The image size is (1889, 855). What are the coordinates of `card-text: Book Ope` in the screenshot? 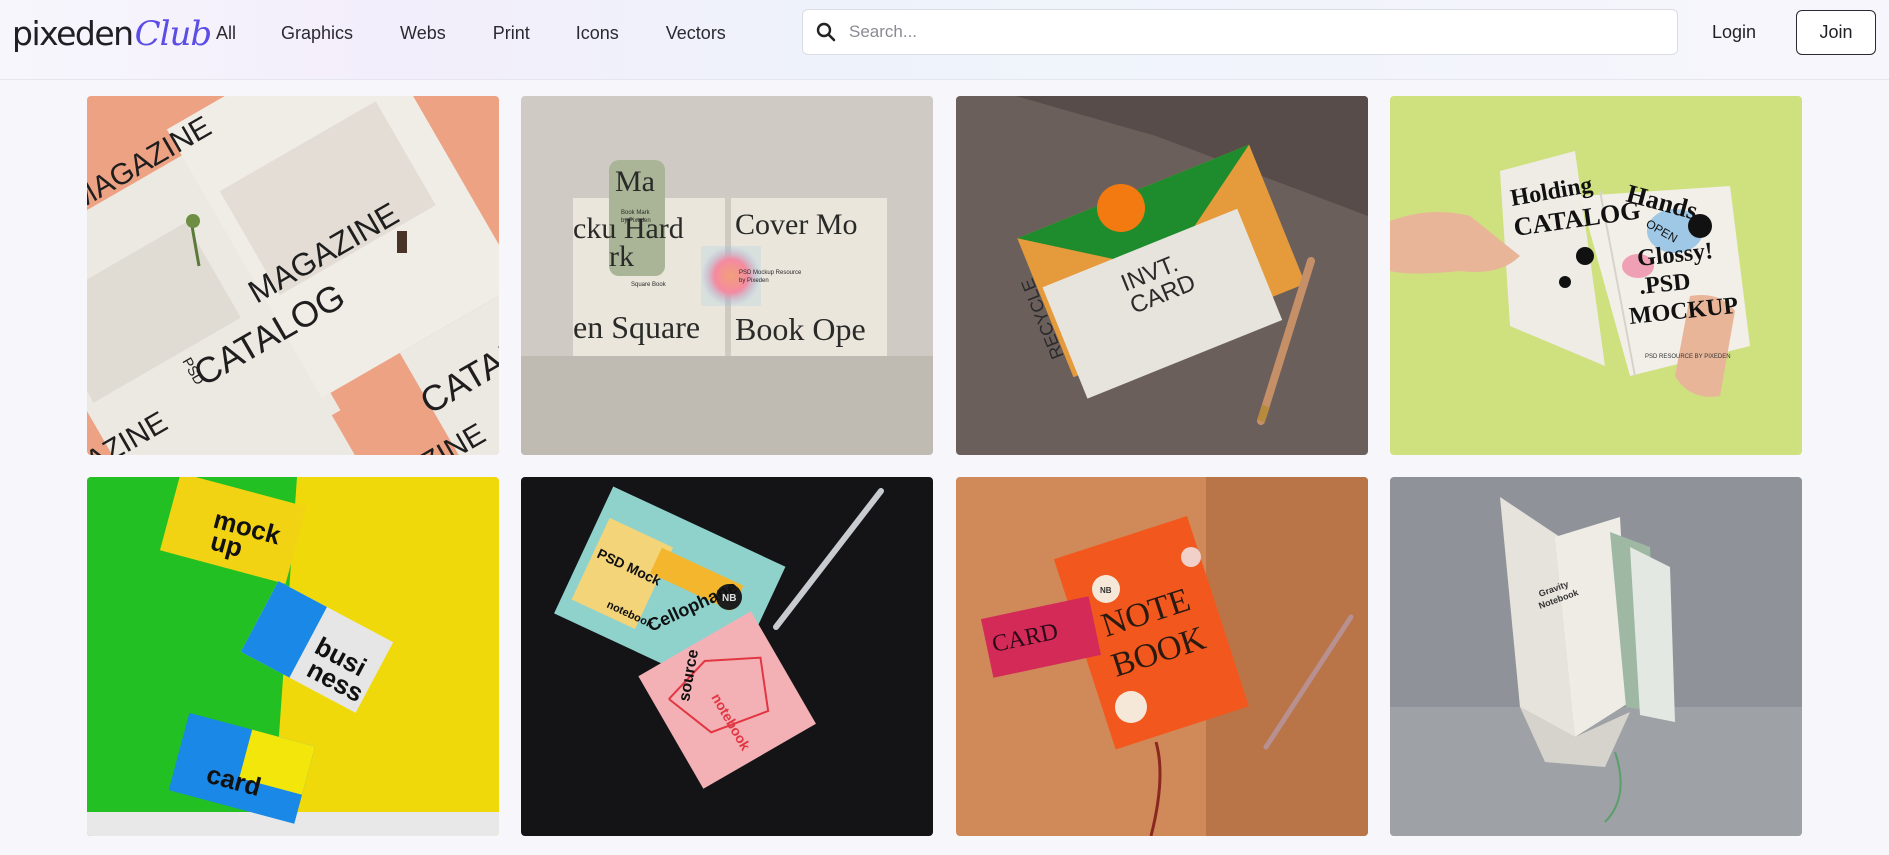 It's located at (800, 329).